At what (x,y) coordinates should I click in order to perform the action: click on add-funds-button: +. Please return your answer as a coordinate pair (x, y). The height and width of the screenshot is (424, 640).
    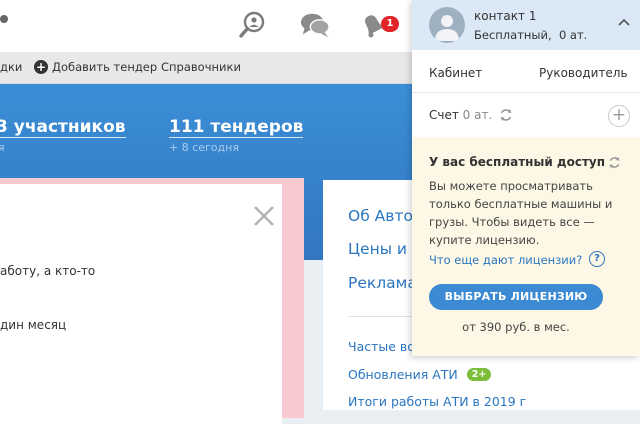
    Looking at the image, I should click on (619, 116).